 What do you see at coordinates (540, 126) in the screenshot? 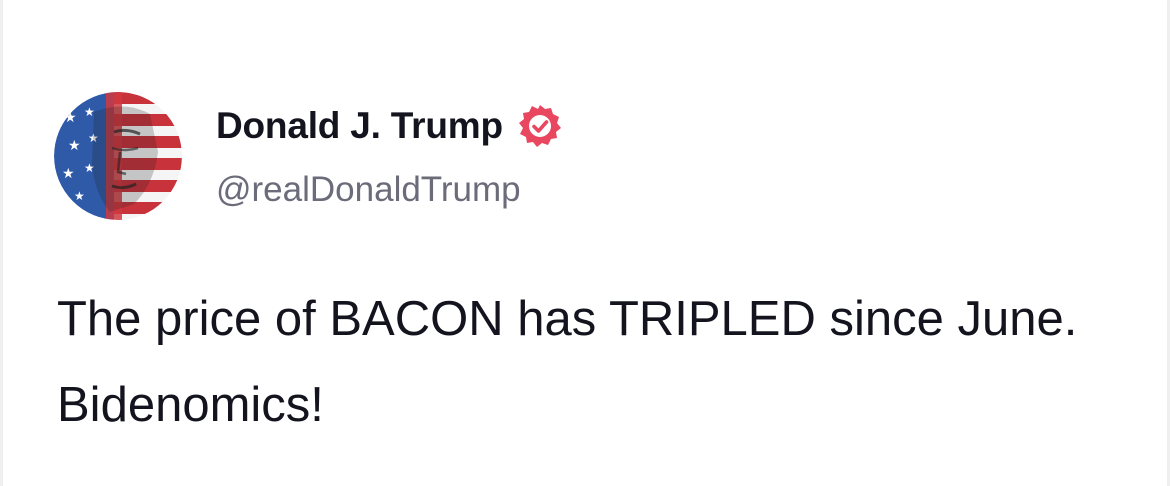
I see `verified-check-icon` at bounding box center [540, 126].